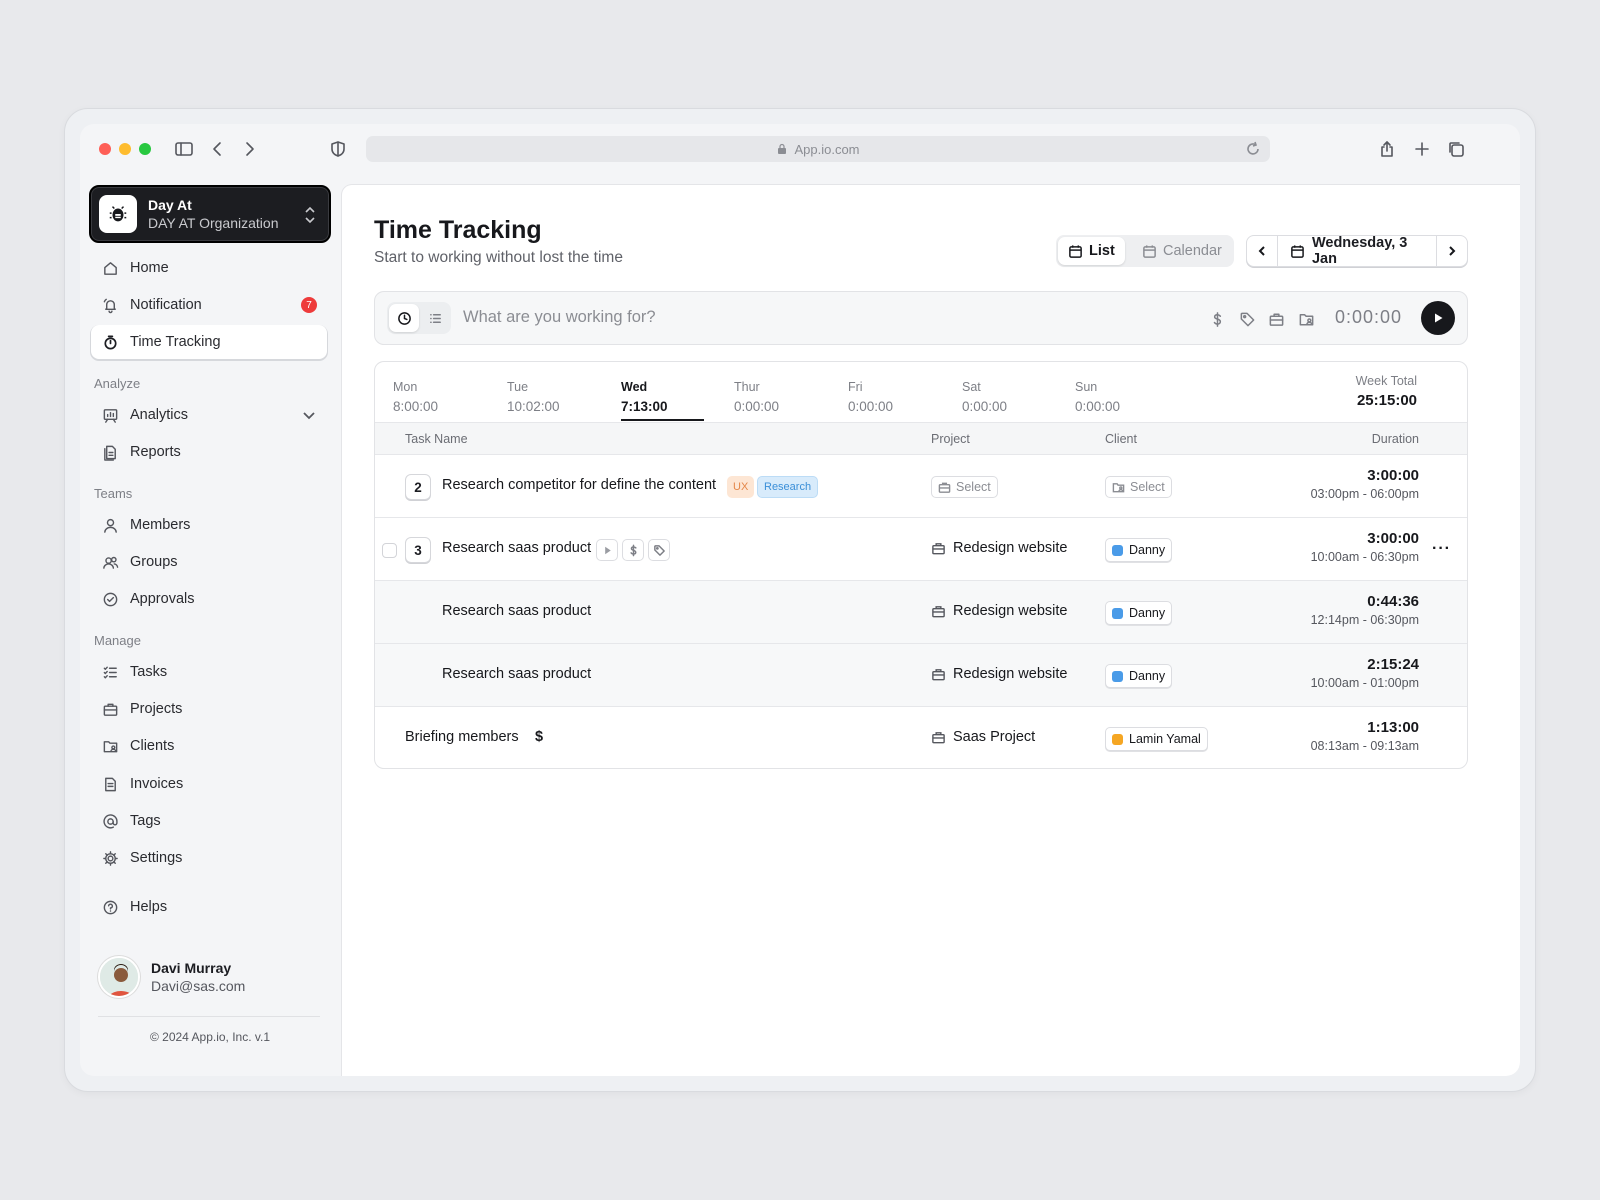  I want to click on duration-value: 0:44:36, so click(1393, 601).